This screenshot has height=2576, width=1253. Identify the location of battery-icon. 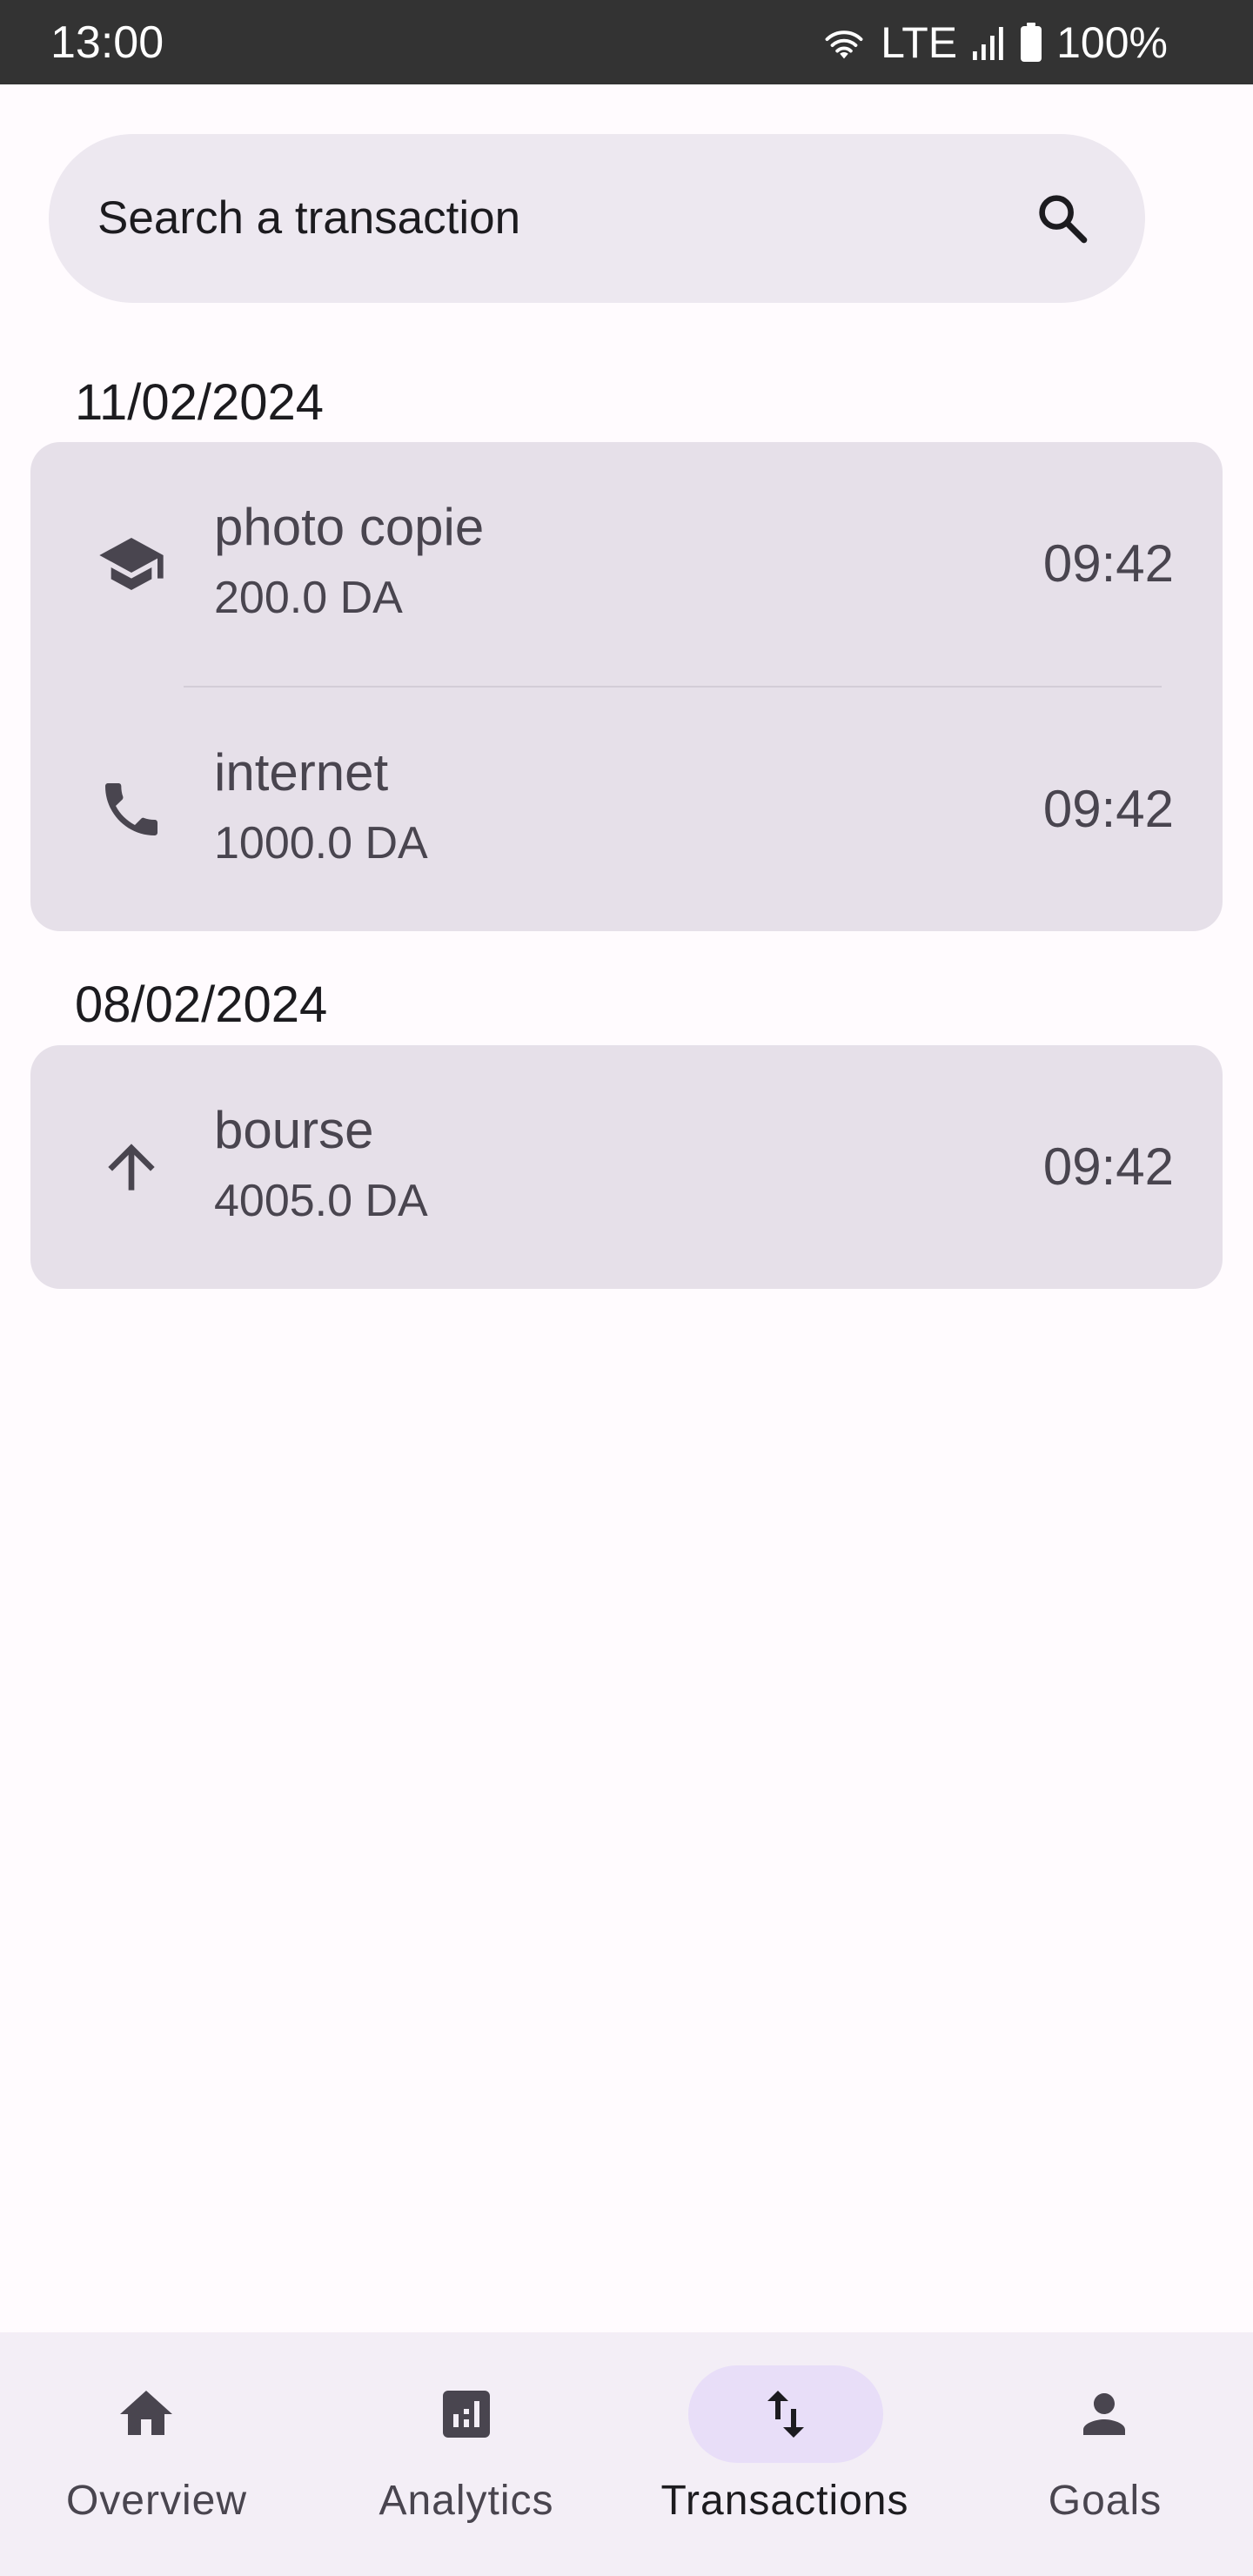
(1031, 43).